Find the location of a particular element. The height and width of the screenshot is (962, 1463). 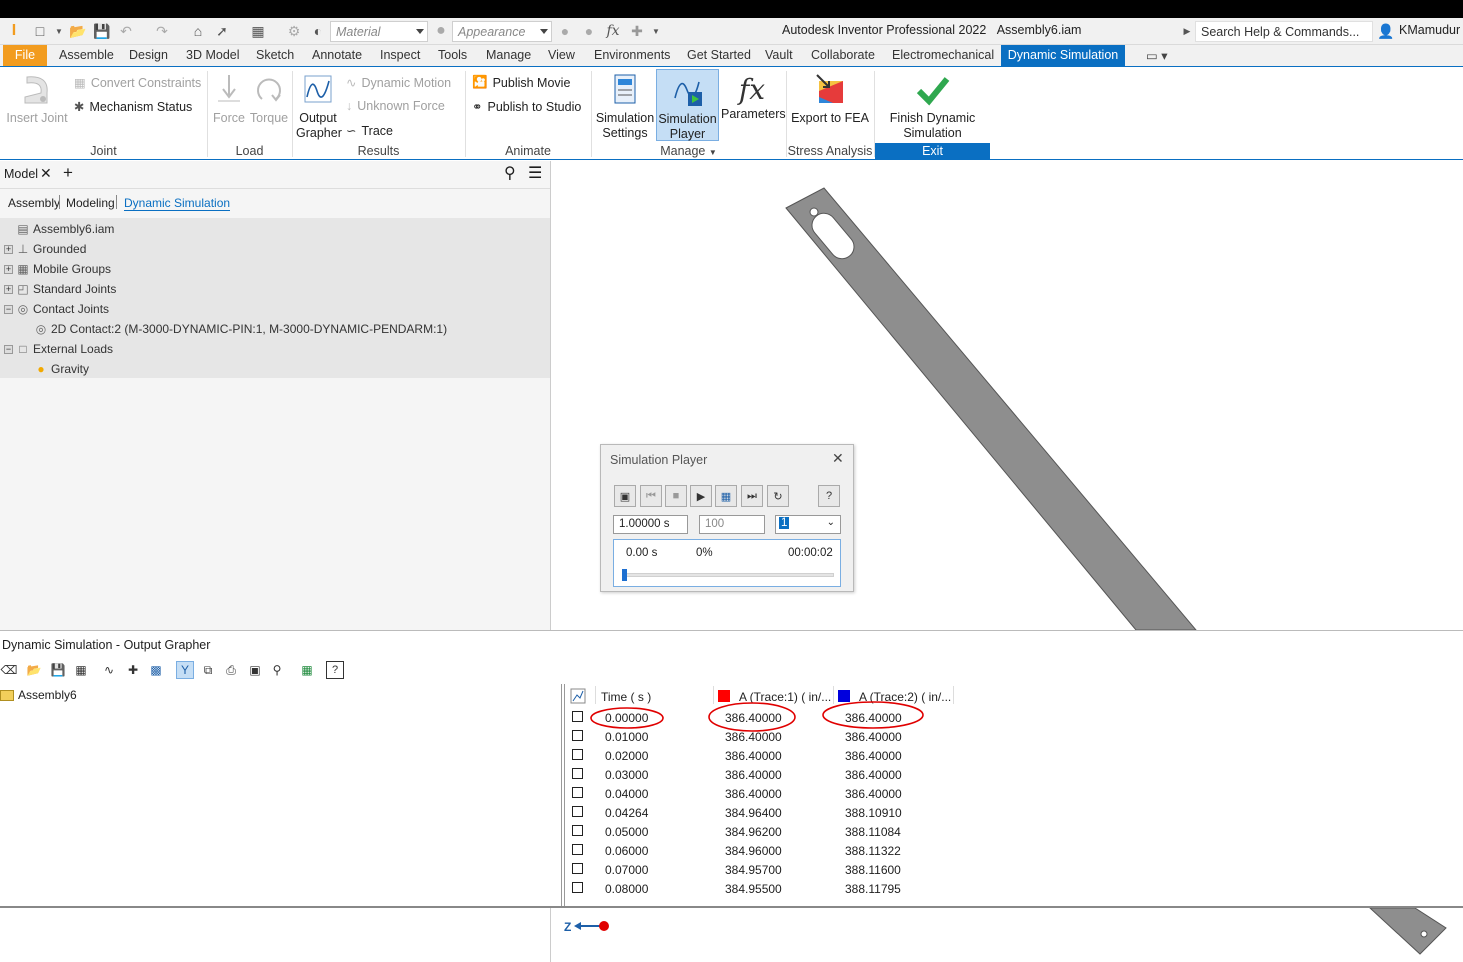

copy-icon: ⧉ is located at coordinates (208, 670).